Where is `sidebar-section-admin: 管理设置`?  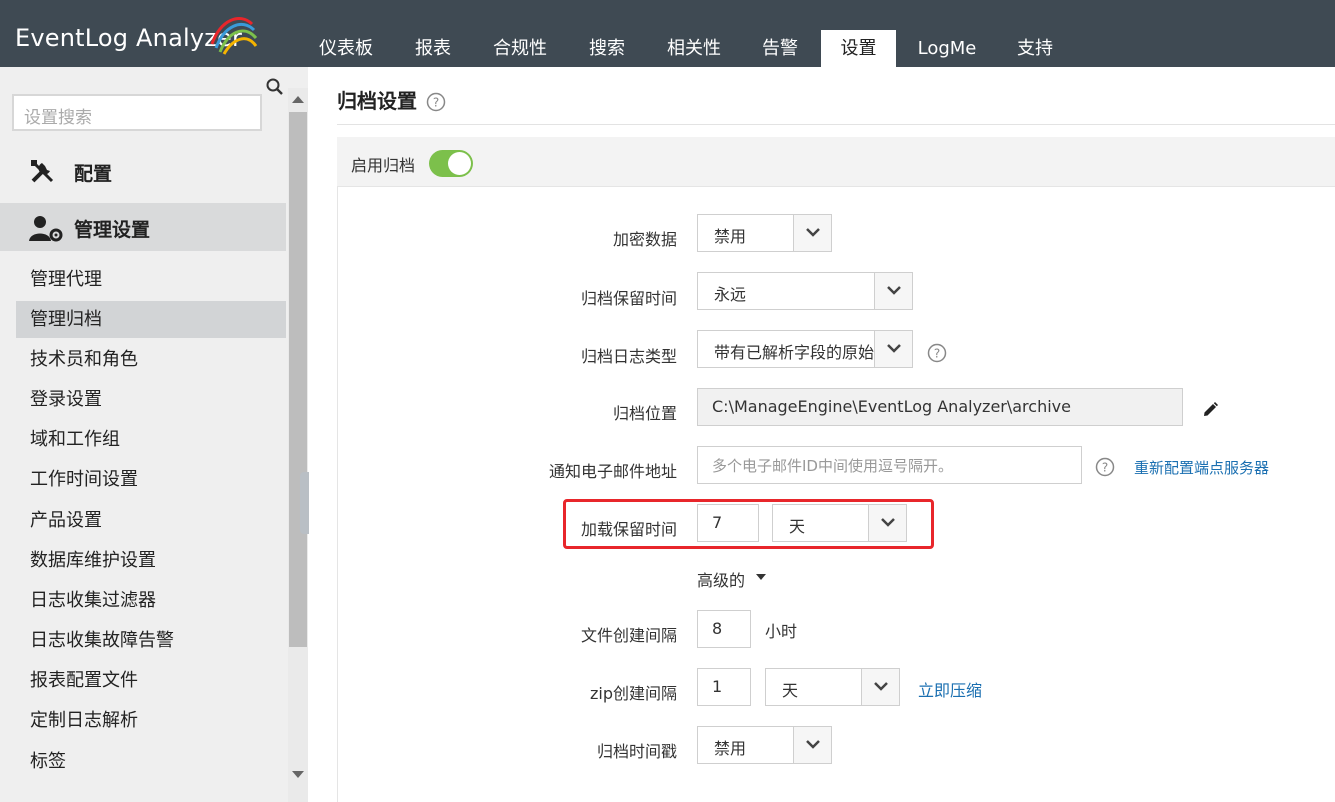 sidebar-section-admin: 管理设置 is located at coordinates (143, 227).